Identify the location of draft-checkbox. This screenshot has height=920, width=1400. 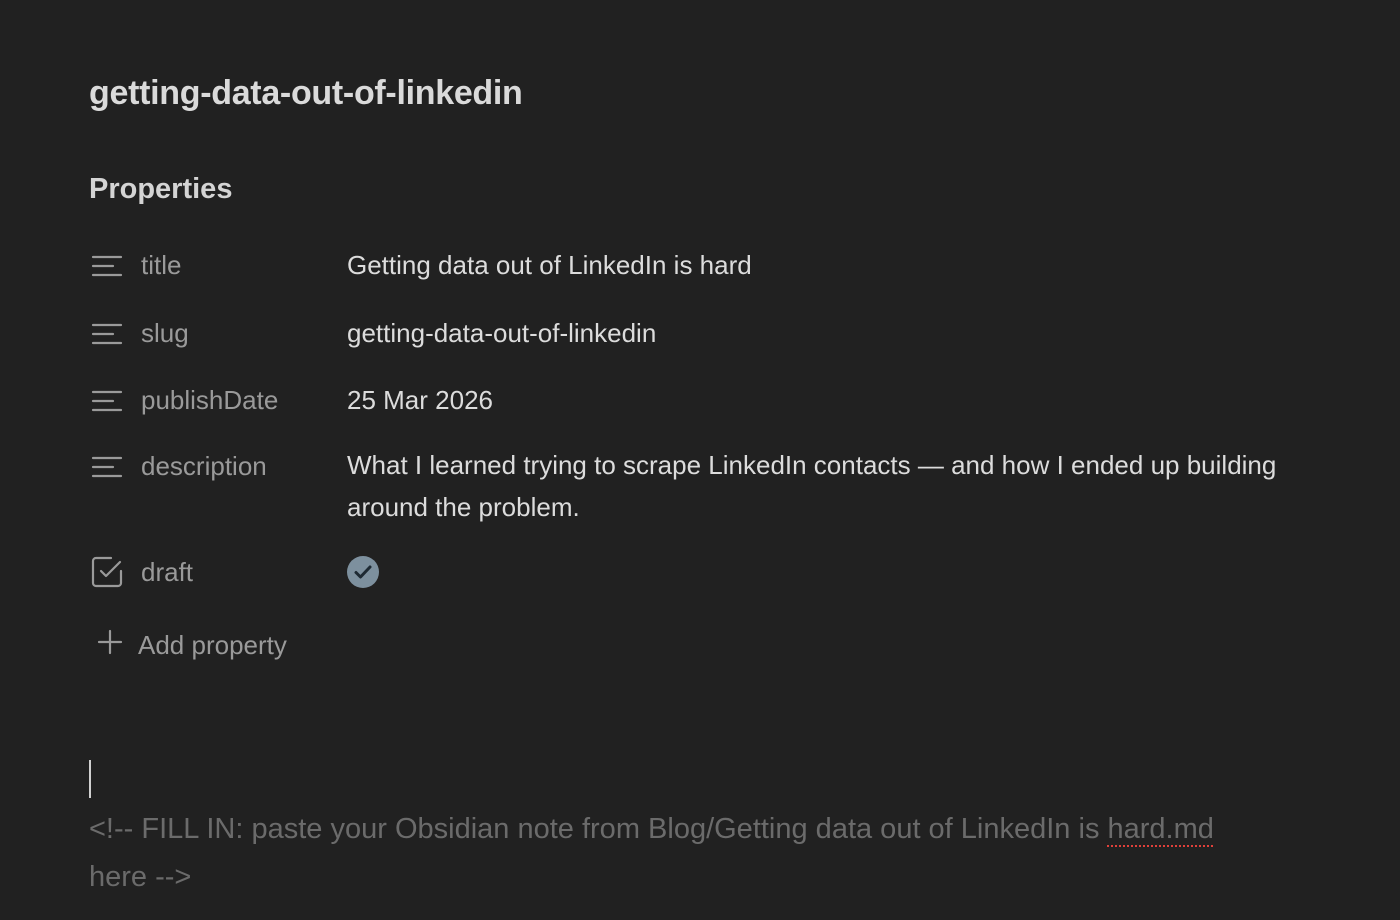
(363, 572).